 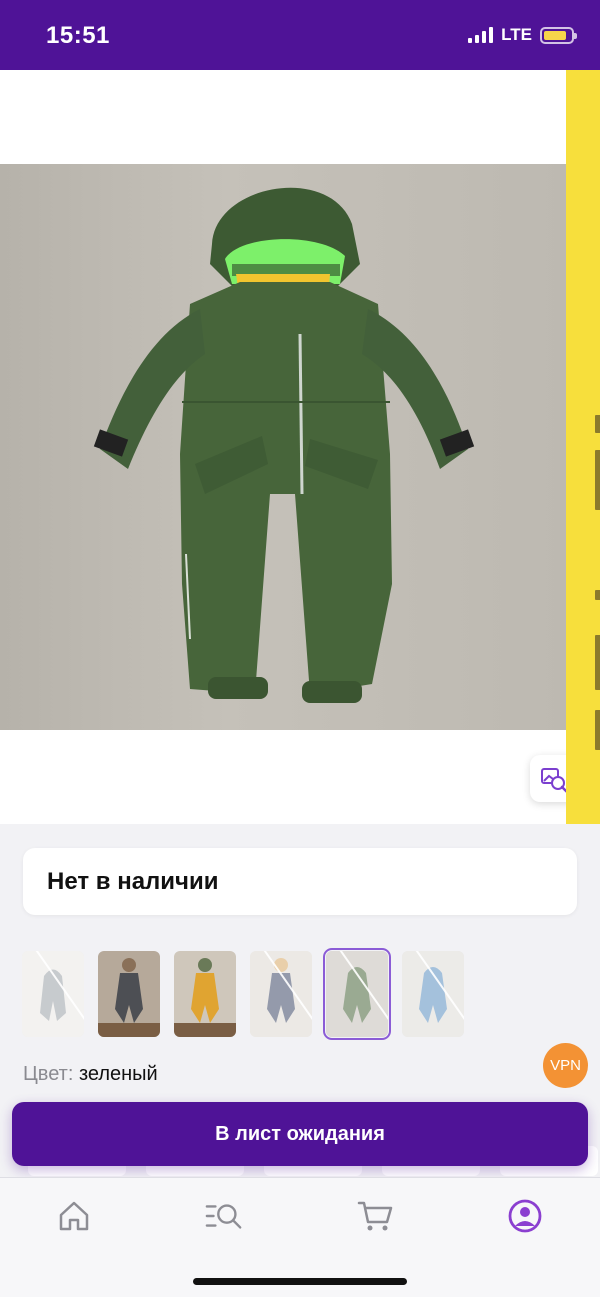 What do you see at coordinates (300, 1281) in the screenshot?
I see `home-indicator` at bounding box center [300, 1281].